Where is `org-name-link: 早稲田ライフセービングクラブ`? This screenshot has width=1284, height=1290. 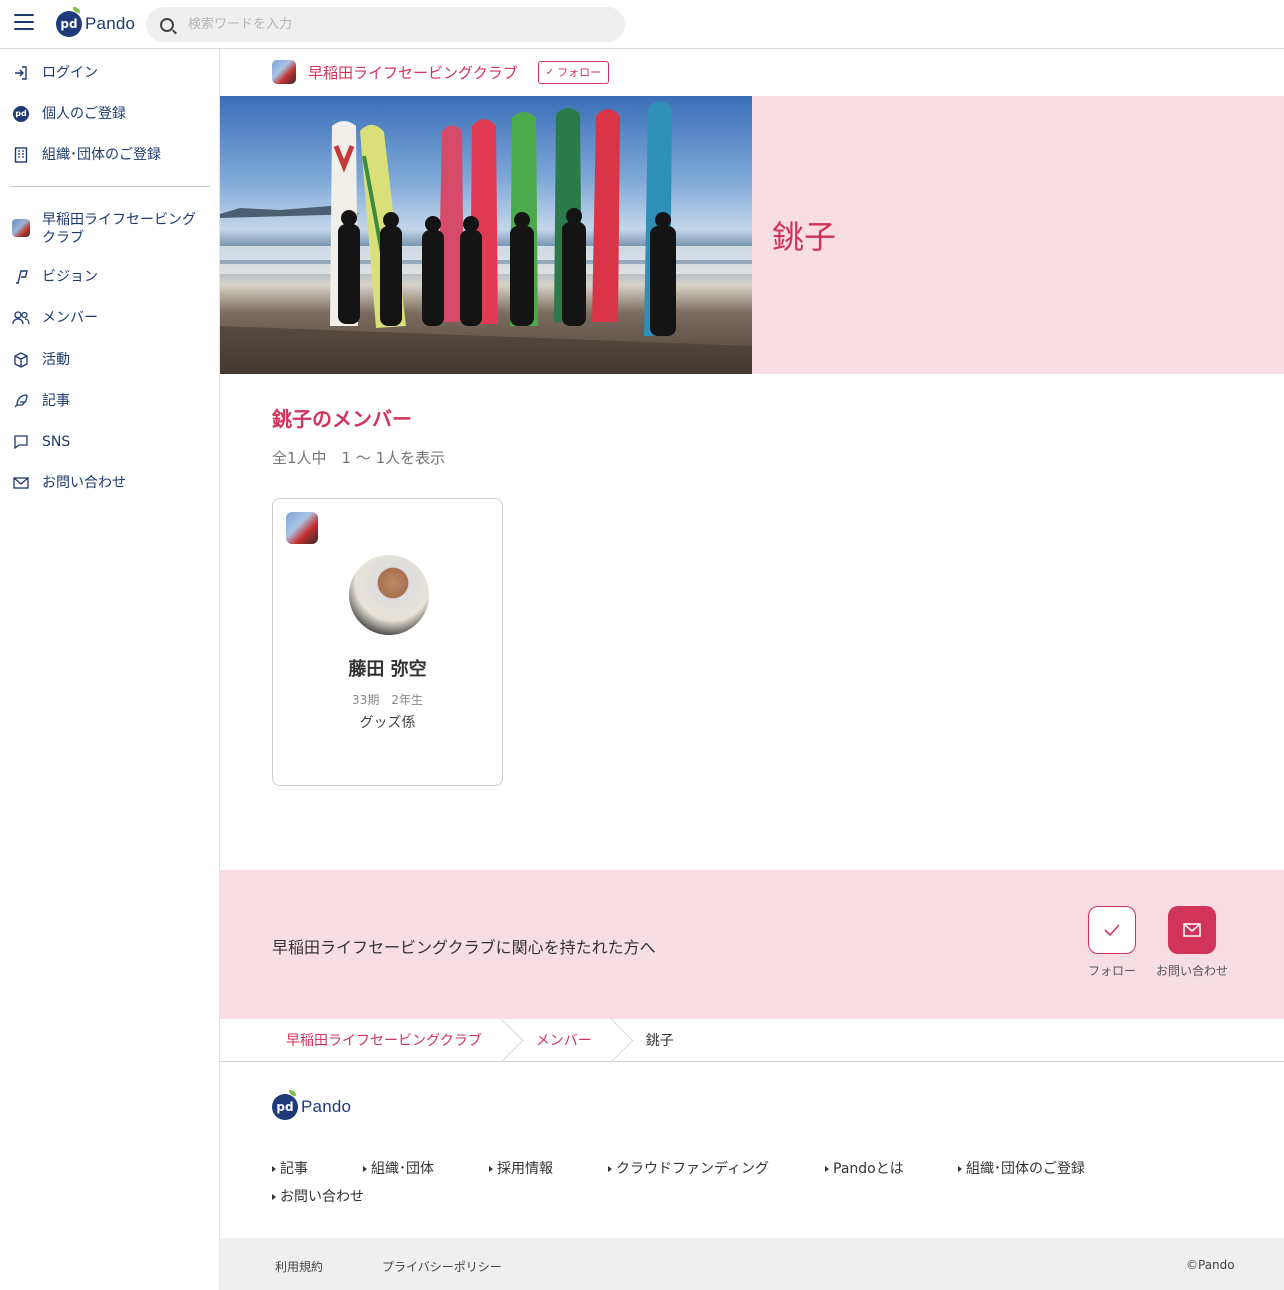
org-name-link: 早稲田ライフセービングクラブ is located at coordinates (413, 72).